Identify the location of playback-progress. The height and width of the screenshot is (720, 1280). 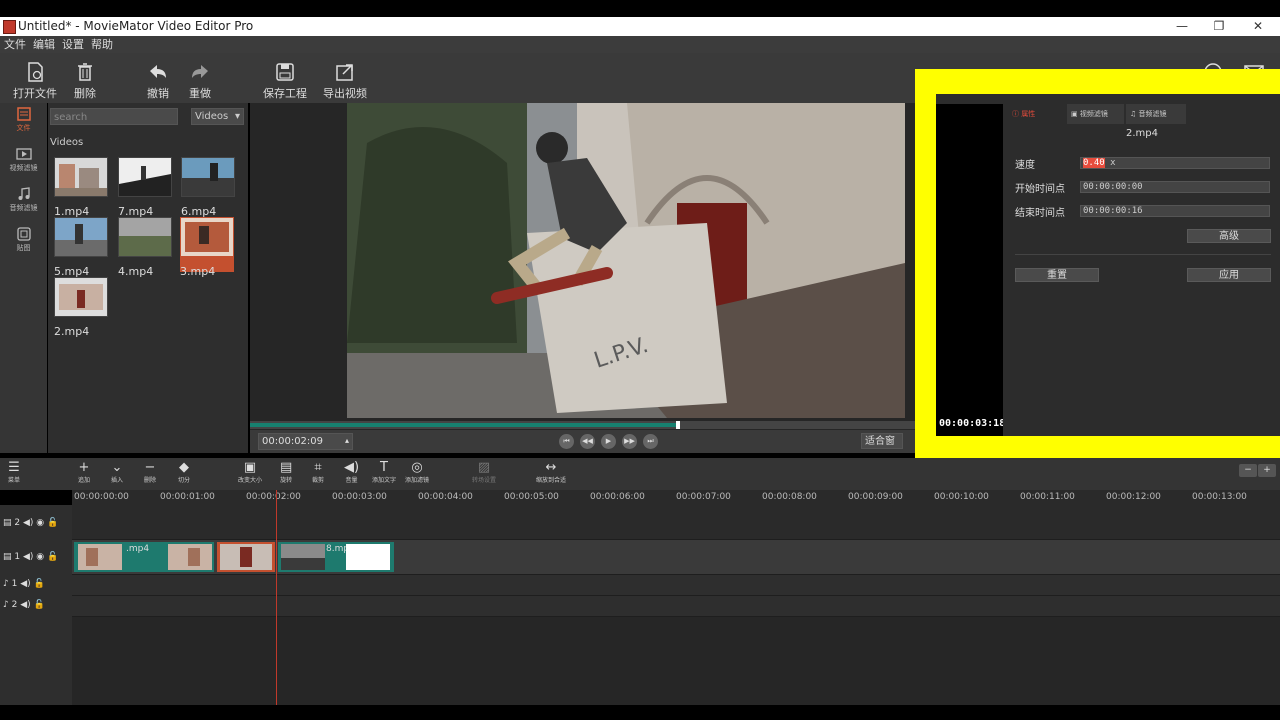
(582, 425).